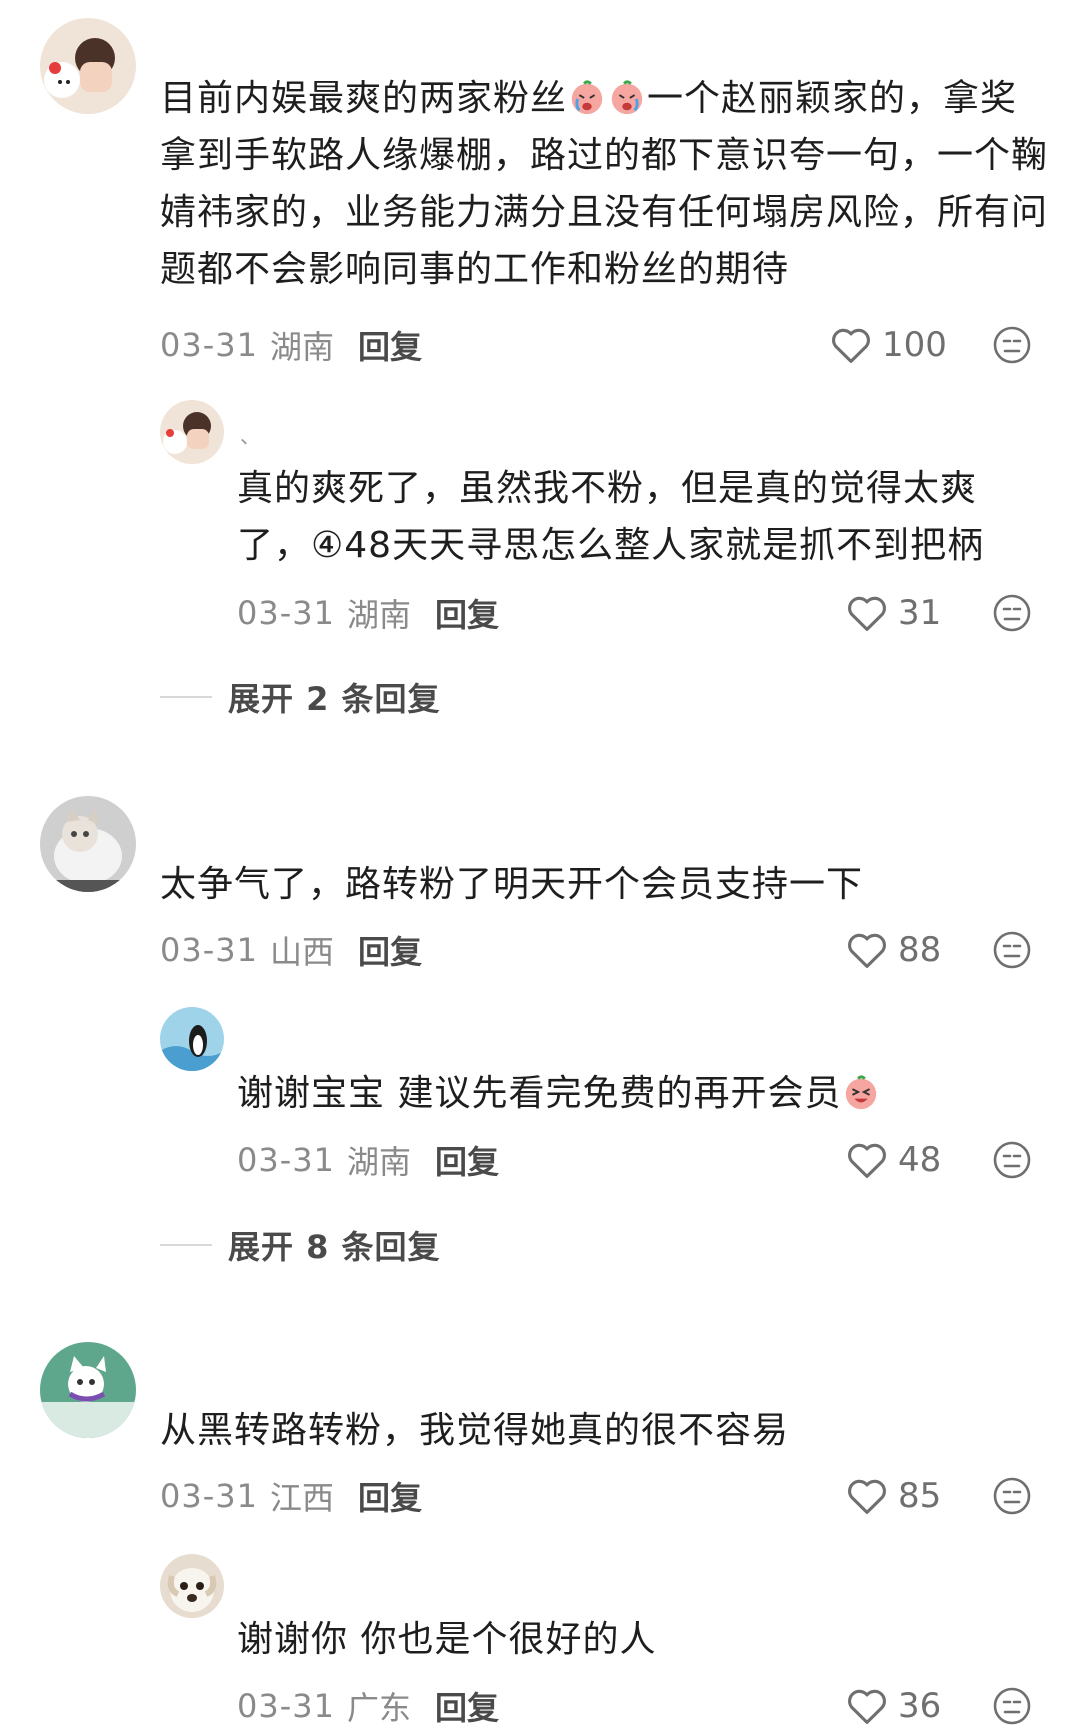  What do you see at coordinates (334, 699) in the screenshot?
I see `expand-replies-label: 展开 2 条回复` at bounding box center [334, 699].